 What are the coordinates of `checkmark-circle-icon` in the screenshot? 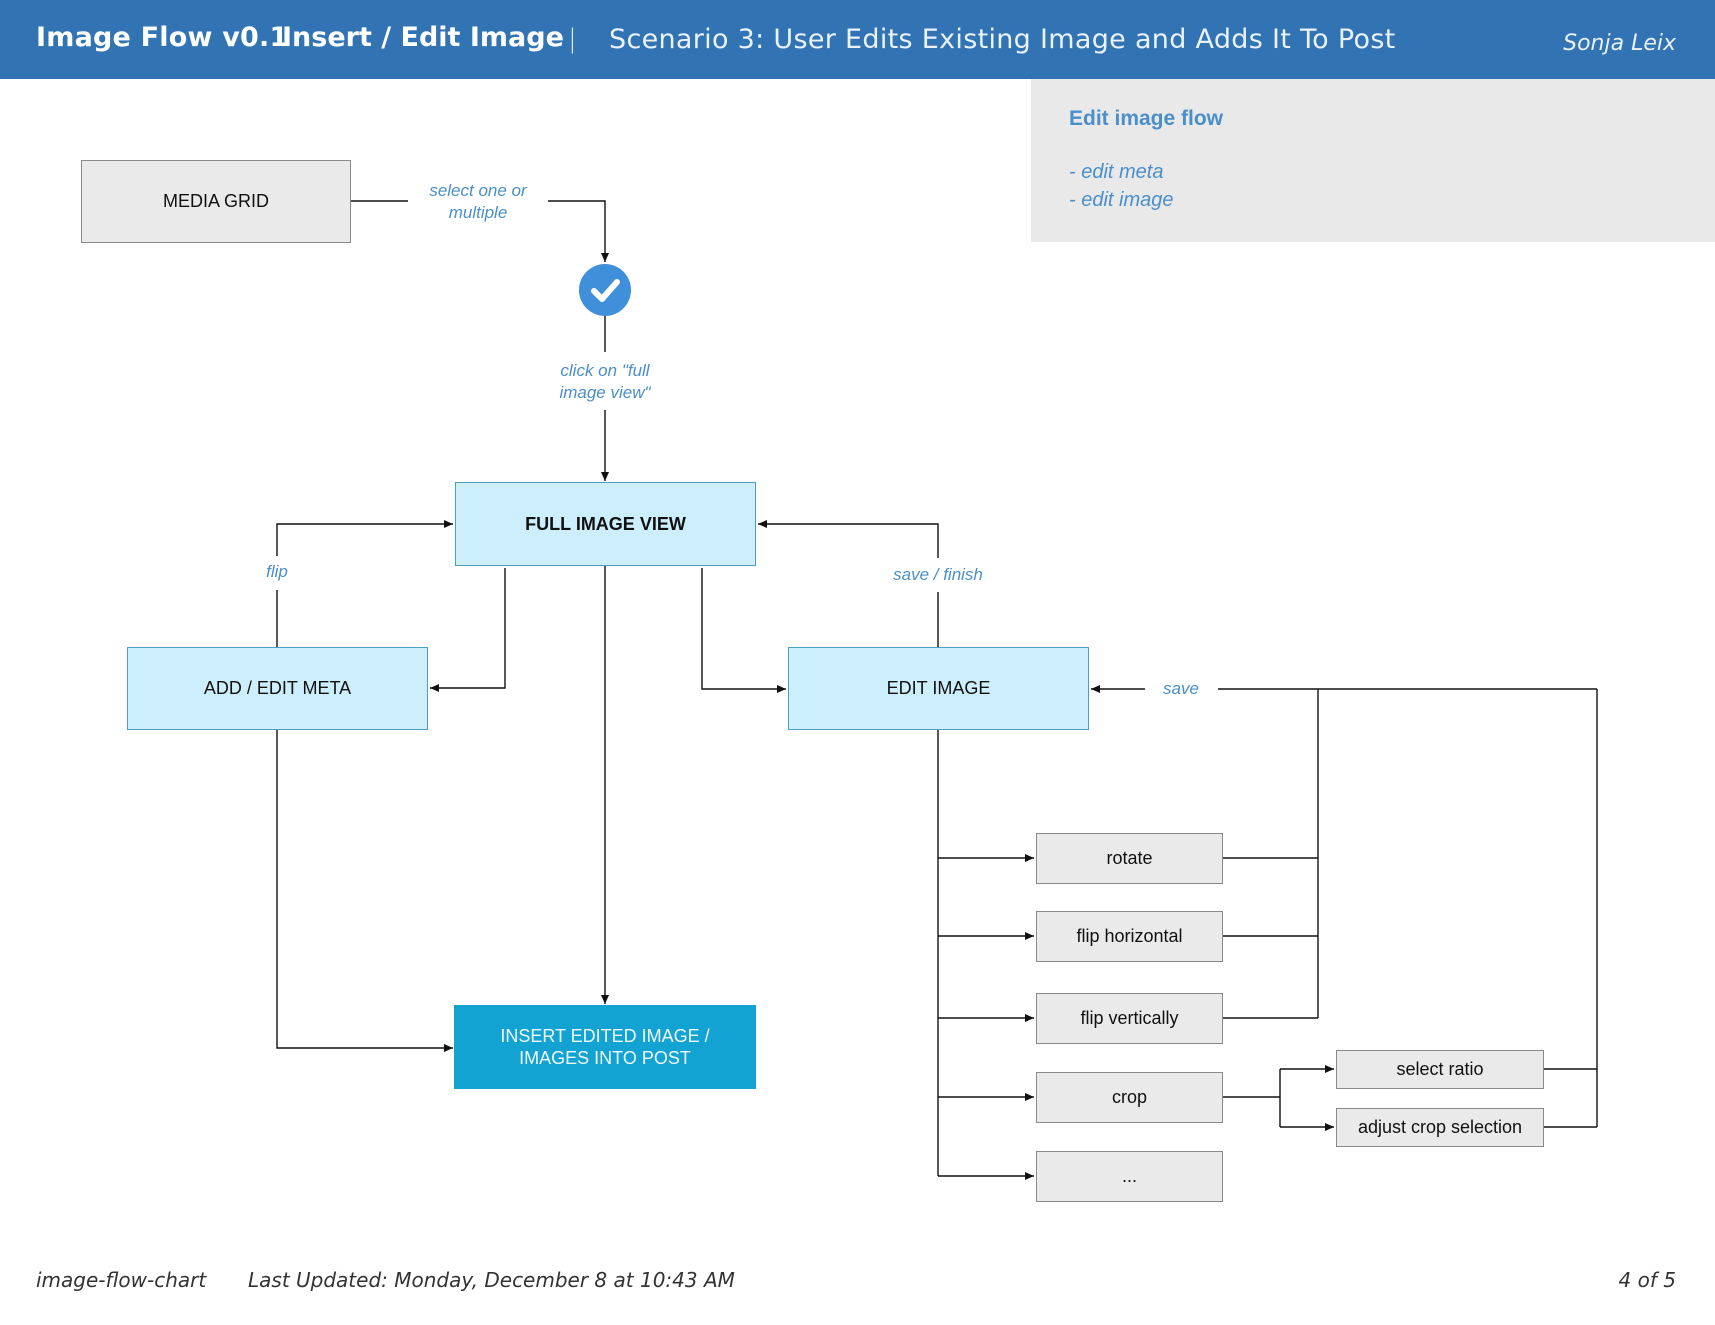 It's located at (605, 290).